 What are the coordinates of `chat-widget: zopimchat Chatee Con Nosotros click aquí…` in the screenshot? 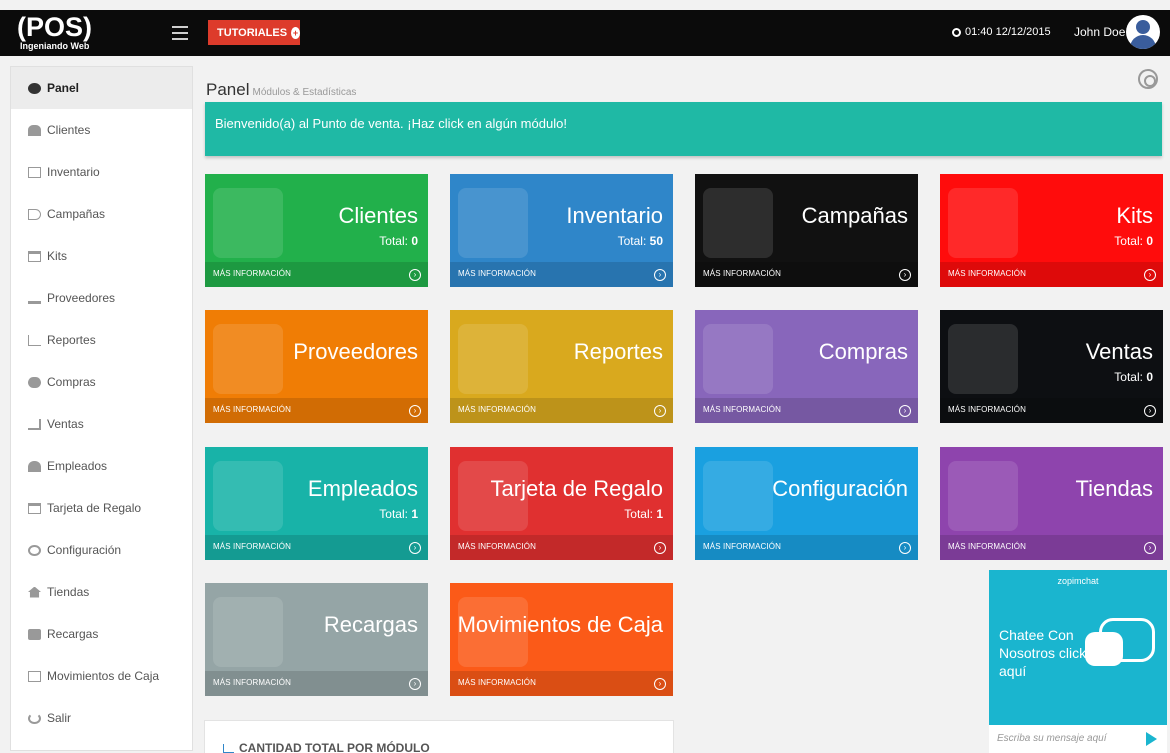 It's located at (1078, 661).